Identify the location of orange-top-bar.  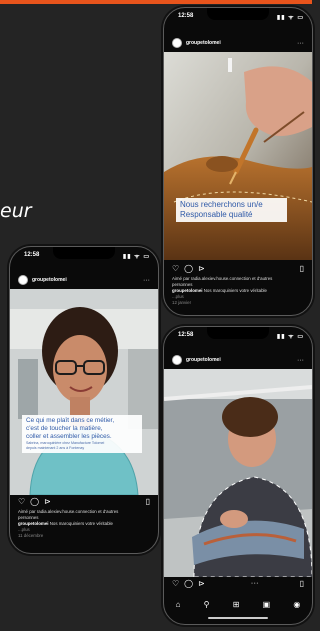
(156, 2).